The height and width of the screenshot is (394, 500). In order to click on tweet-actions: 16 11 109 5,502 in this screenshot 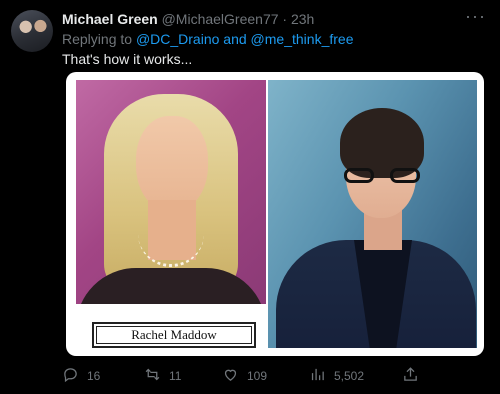, I will do `click(272, 376)`.